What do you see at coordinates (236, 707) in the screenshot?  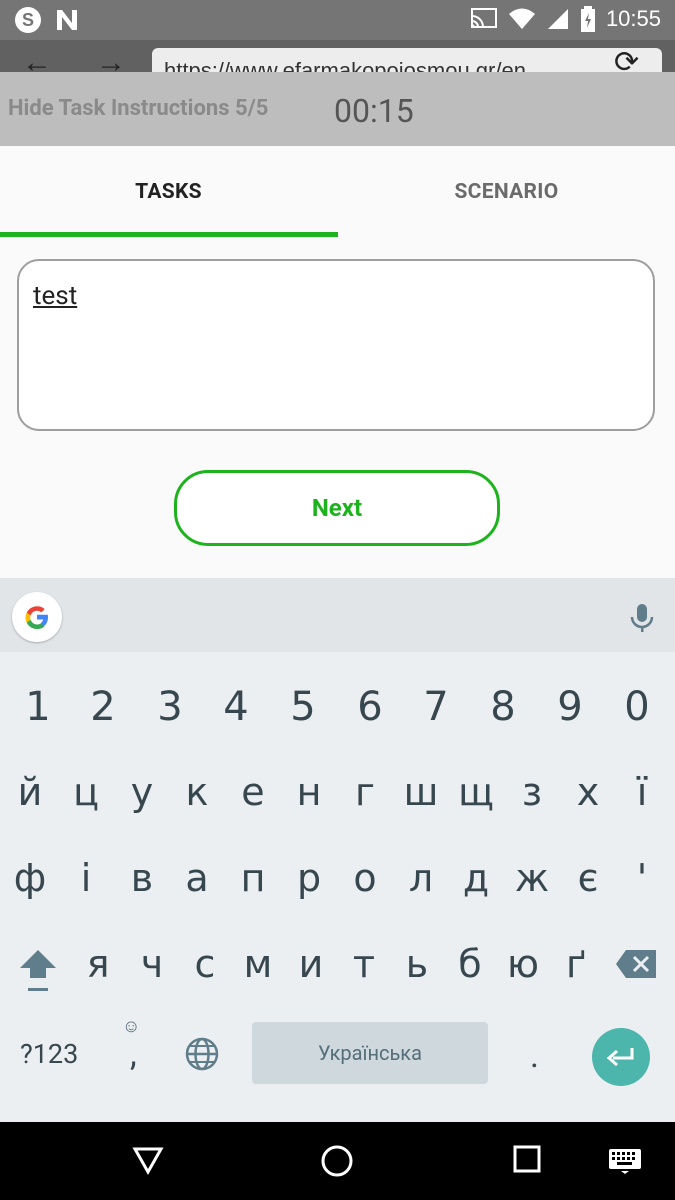 I see `key-4: 4` at bounding box center [236, 707].